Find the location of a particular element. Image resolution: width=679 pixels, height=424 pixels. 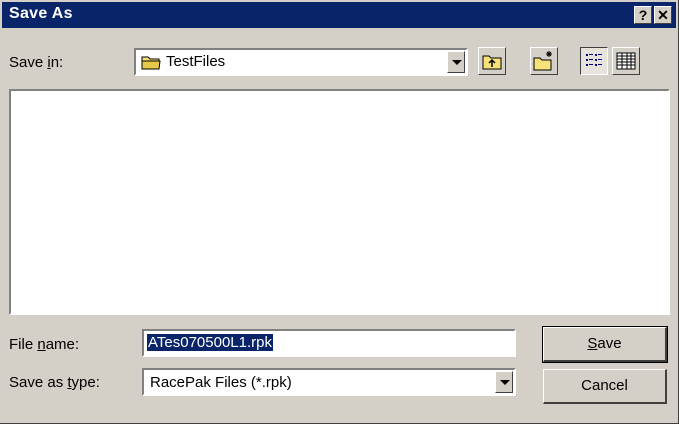

up-one-level-button is located at coordinates (492, 61).